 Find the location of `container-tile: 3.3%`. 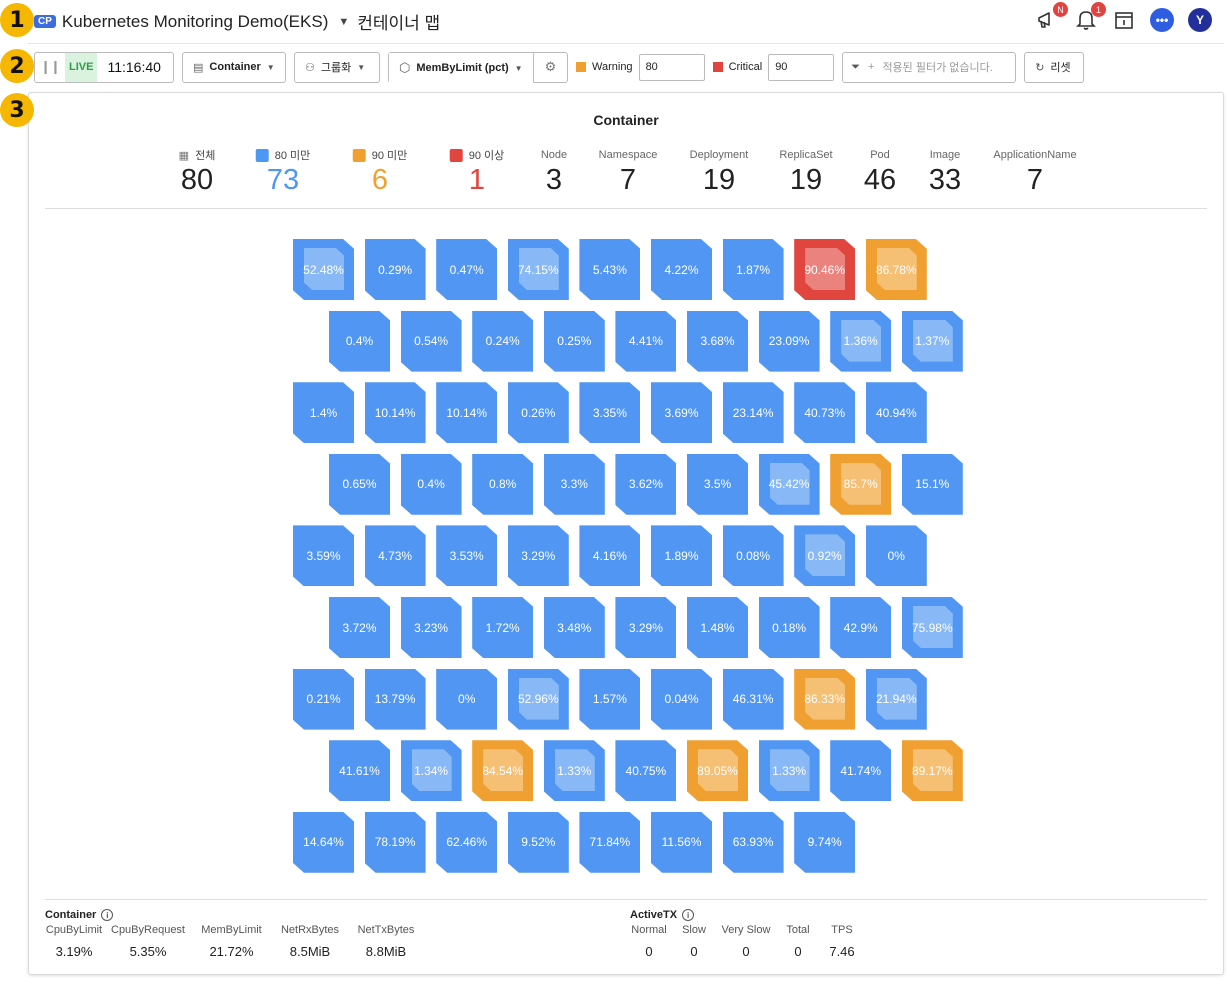

container-tile: 3.3% is located at coordinates (574, 484).